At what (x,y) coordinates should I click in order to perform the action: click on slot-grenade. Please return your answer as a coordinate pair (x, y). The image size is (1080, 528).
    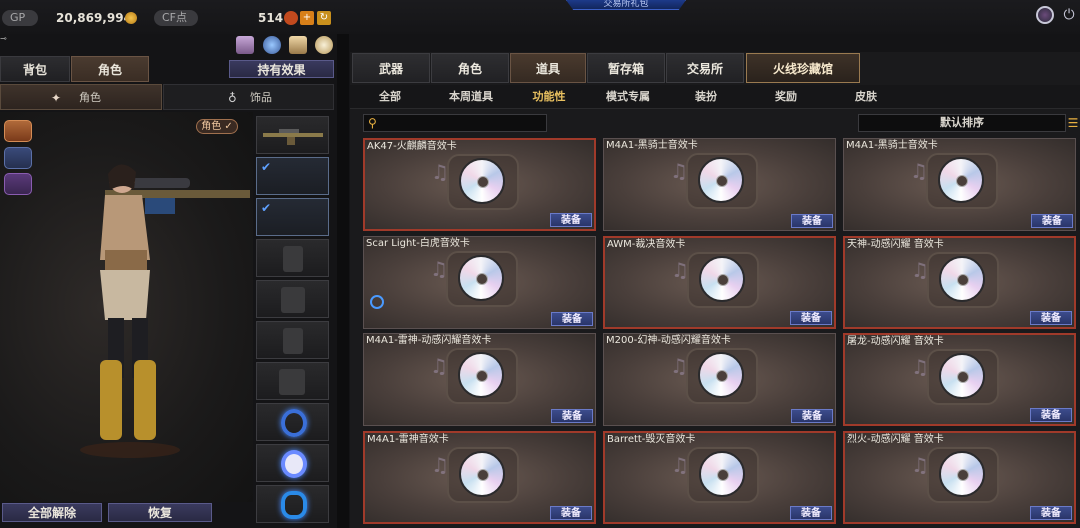
    Looking at the image, I should click on (292, 258).